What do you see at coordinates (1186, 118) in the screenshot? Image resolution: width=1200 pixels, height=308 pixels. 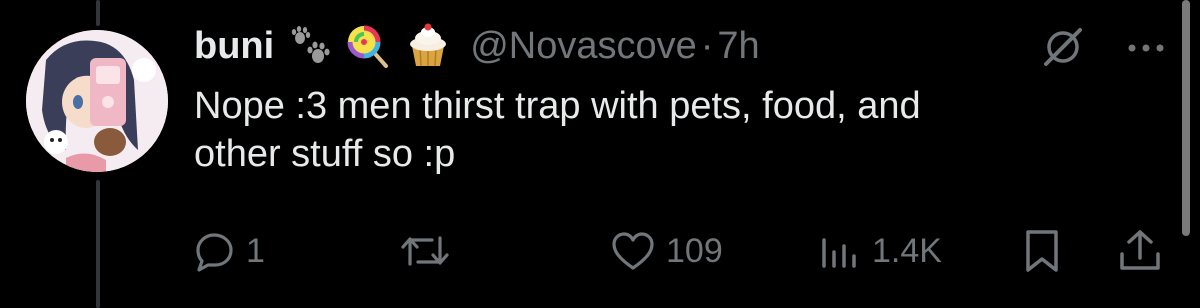 I see `scrollbar` at bounding box center [1186, 118].